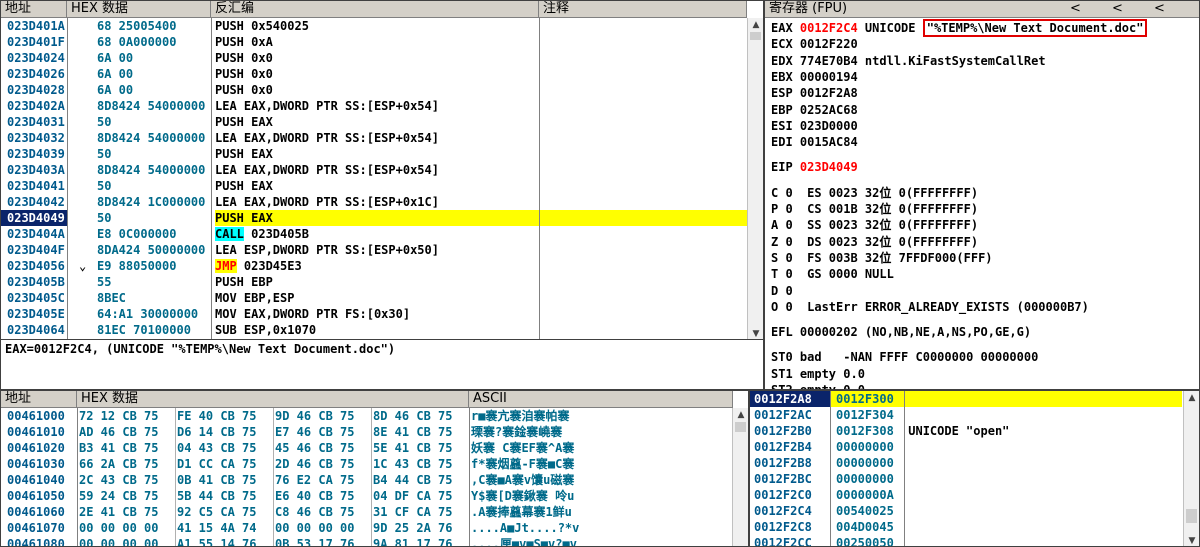 This screenshot has height=547, width=1200. What do you see at coordinates (966, 495) in the screenshot?
I see `stack-row: 0012F2C0 0000000A` at bounding box center [966, 495].